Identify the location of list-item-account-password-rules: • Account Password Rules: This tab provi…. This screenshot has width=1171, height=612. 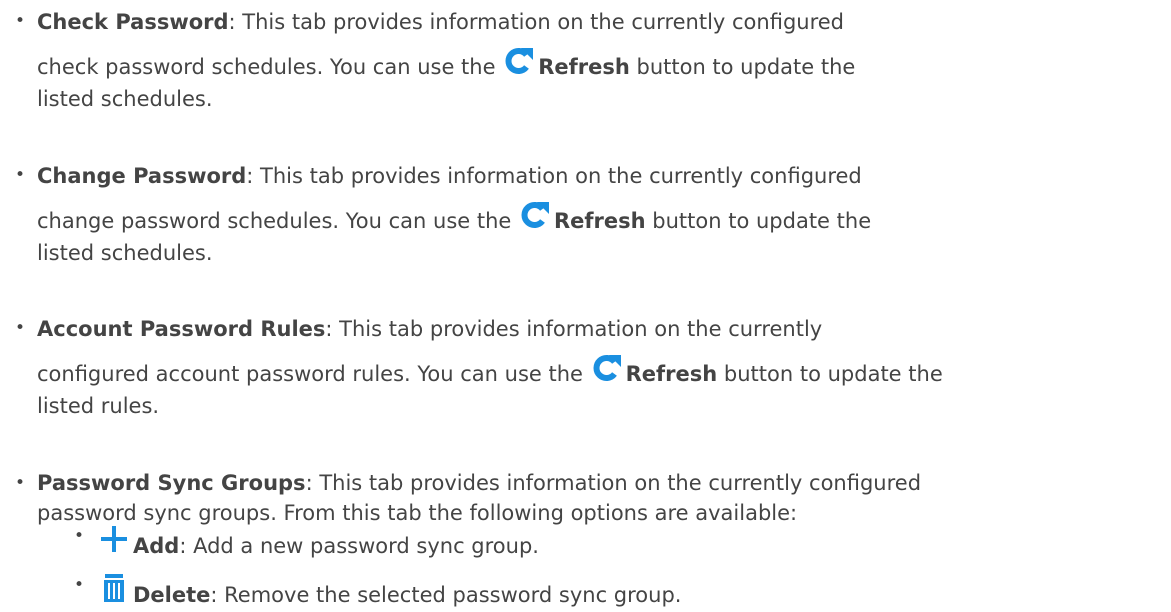
(471, 366).